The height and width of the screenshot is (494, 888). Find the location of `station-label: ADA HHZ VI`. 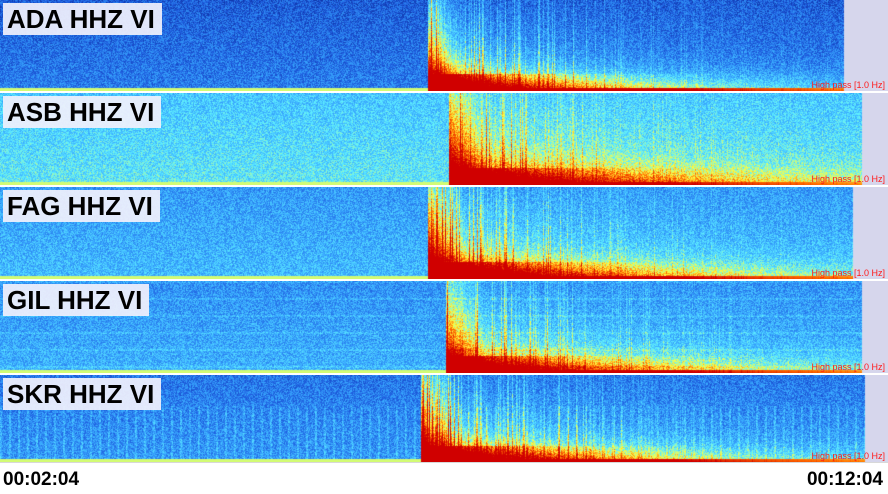

station-label: ADA HHZ VI is located at coordinates (82, 19).